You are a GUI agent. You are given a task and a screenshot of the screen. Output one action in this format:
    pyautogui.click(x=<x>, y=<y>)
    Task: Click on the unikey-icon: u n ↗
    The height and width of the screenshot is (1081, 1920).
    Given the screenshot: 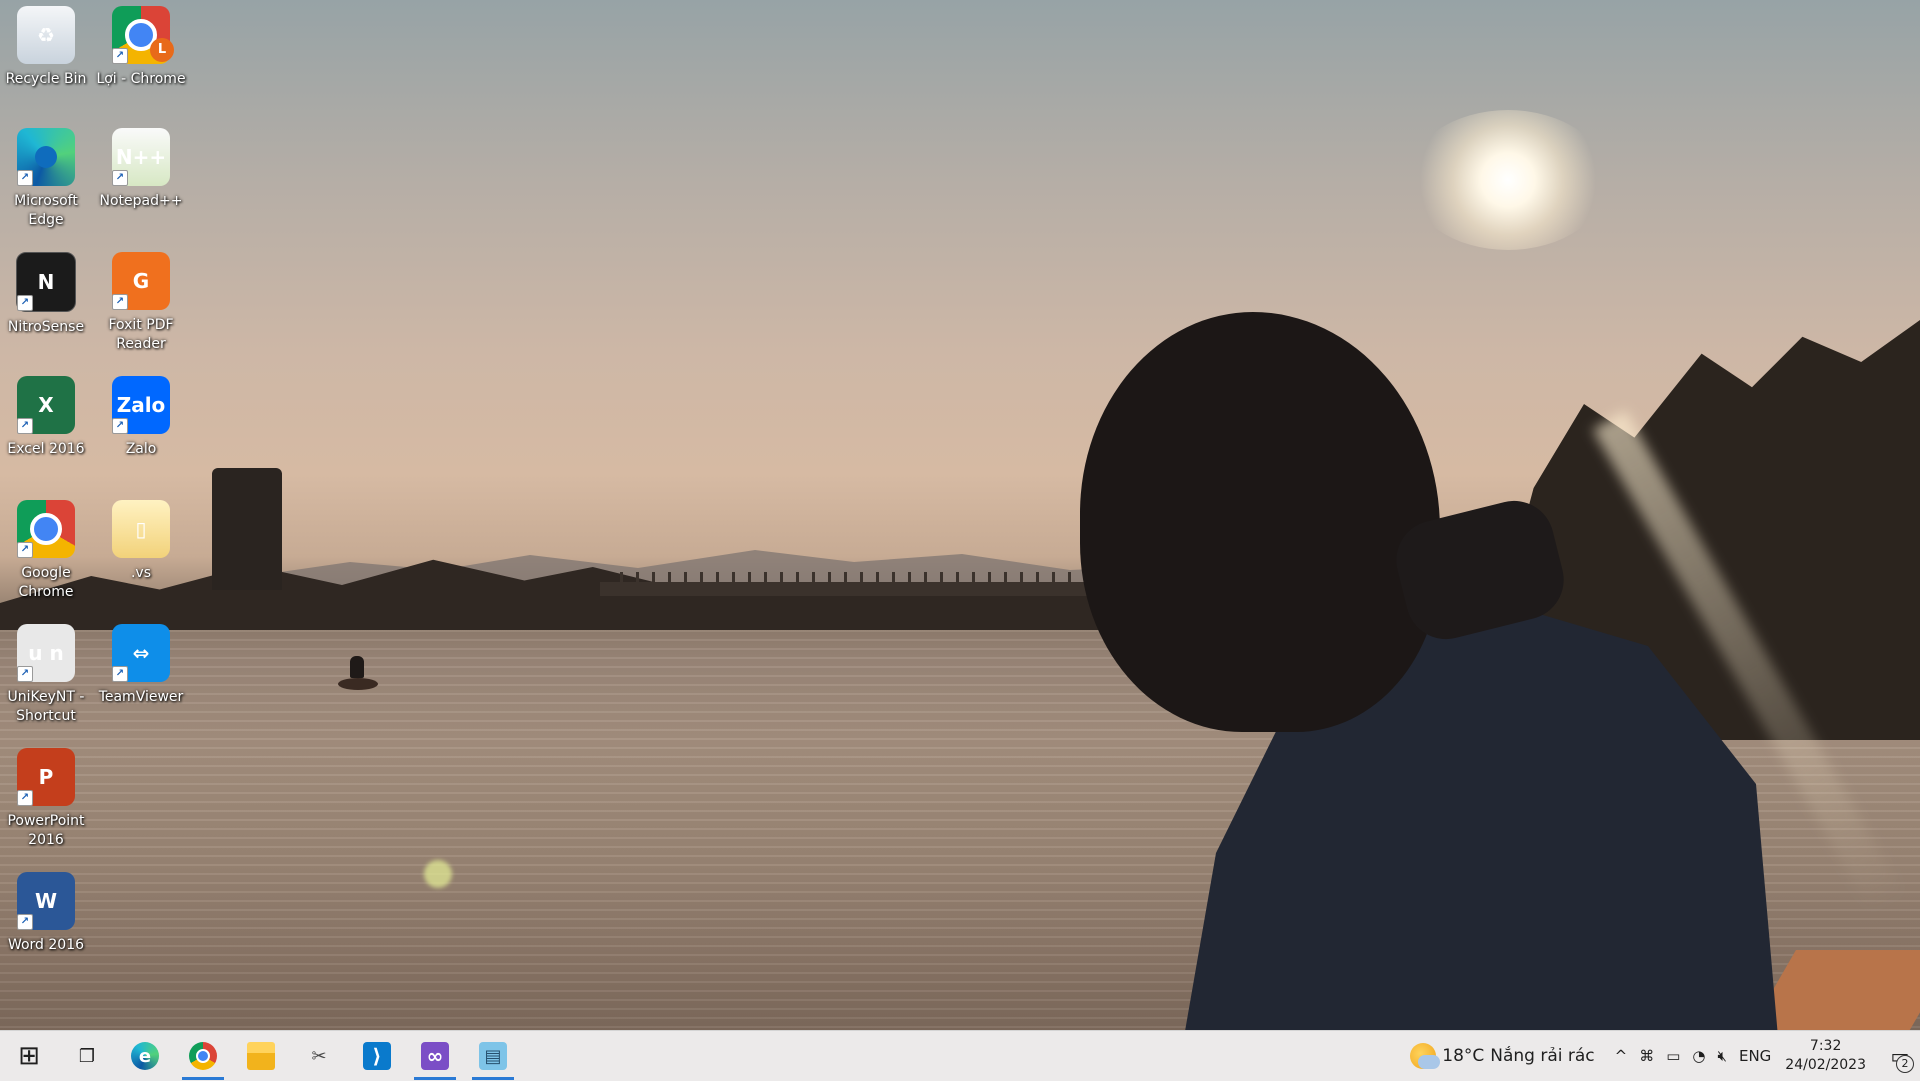 What is the action you would take?
    pyautogui.click(x=46, y=653)
    